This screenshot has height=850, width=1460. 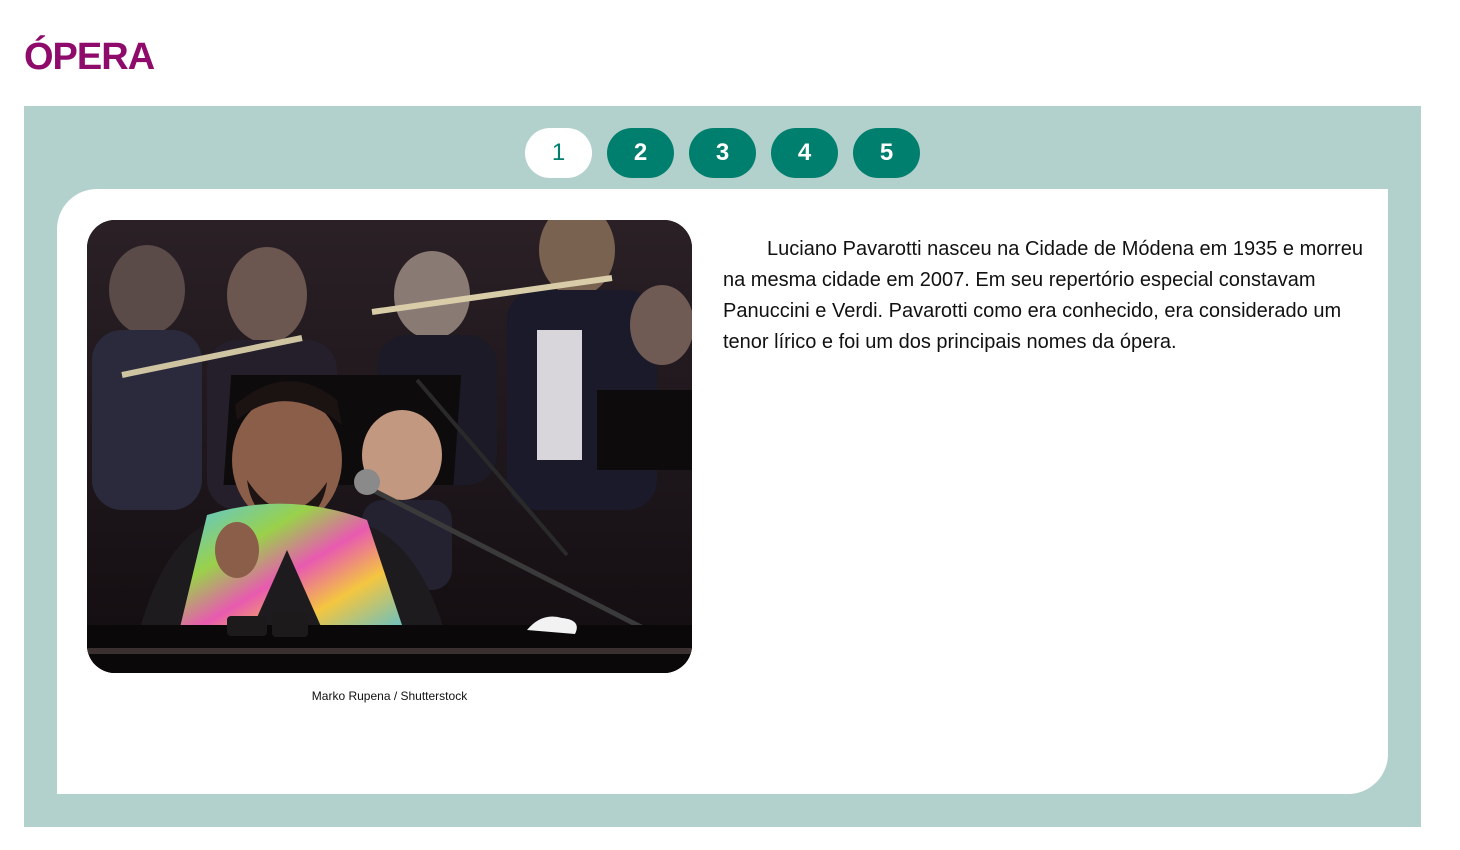 I want to click on tab-label: 3, so click(x=722, y=152).